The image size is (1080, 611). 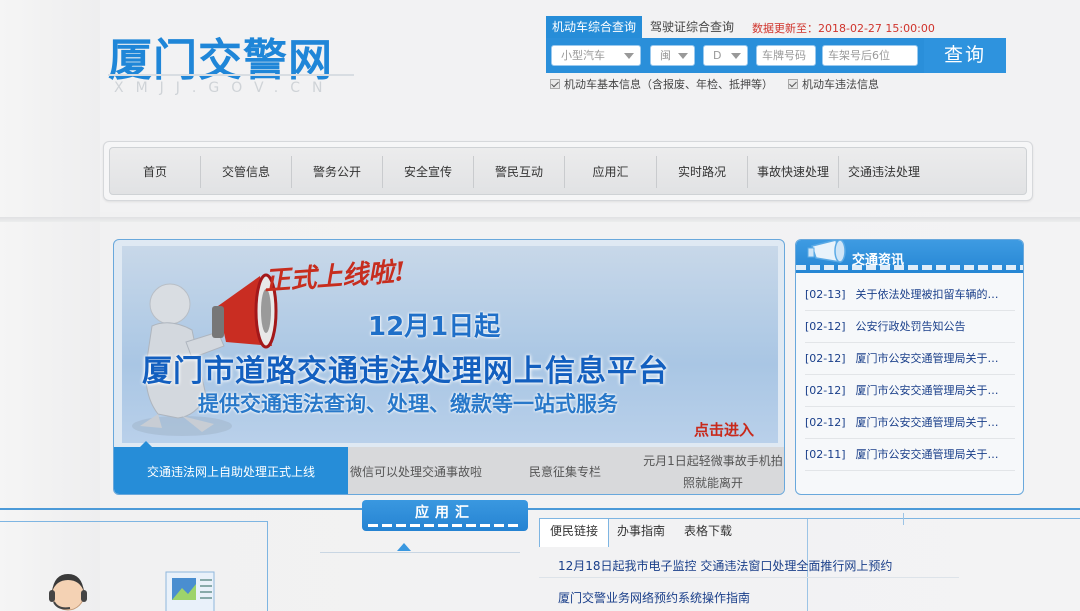 What do you see at coordinates (785, 28) in the screenshot?
I see `update-label: 数据更新至：` at bounding box center [785, 28].